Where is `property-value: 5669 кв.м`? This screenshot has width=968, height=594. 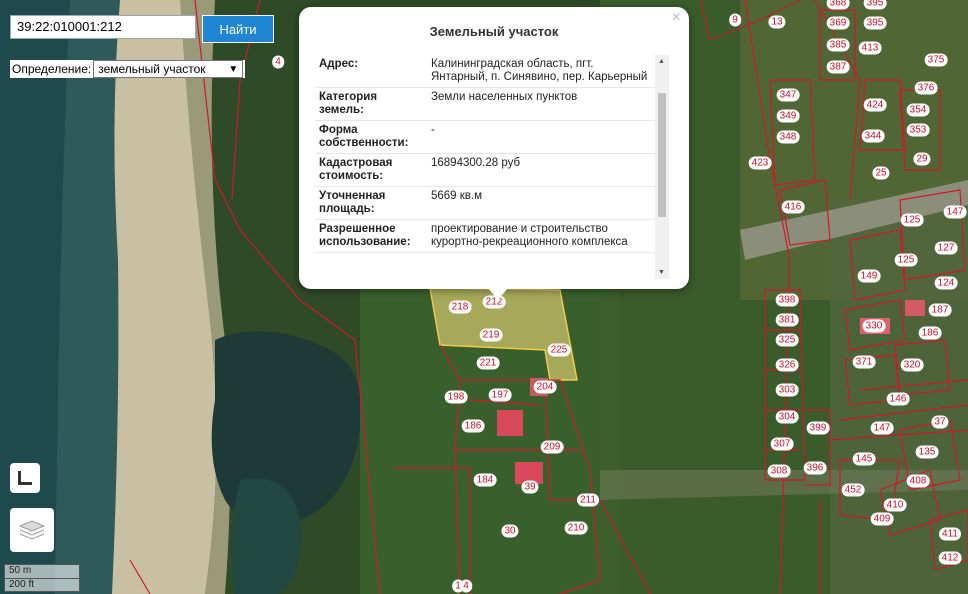 property-value: 5669 кв.м is located at coordinates (541, 203).